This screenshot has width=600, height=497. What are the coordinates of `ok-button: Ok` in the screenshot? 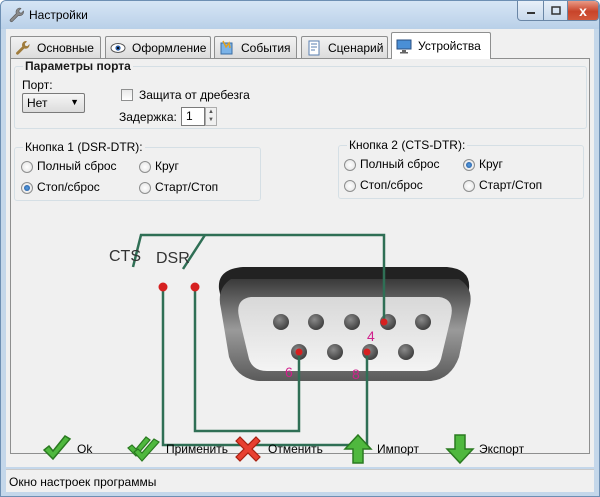 It's located at (66, 449).